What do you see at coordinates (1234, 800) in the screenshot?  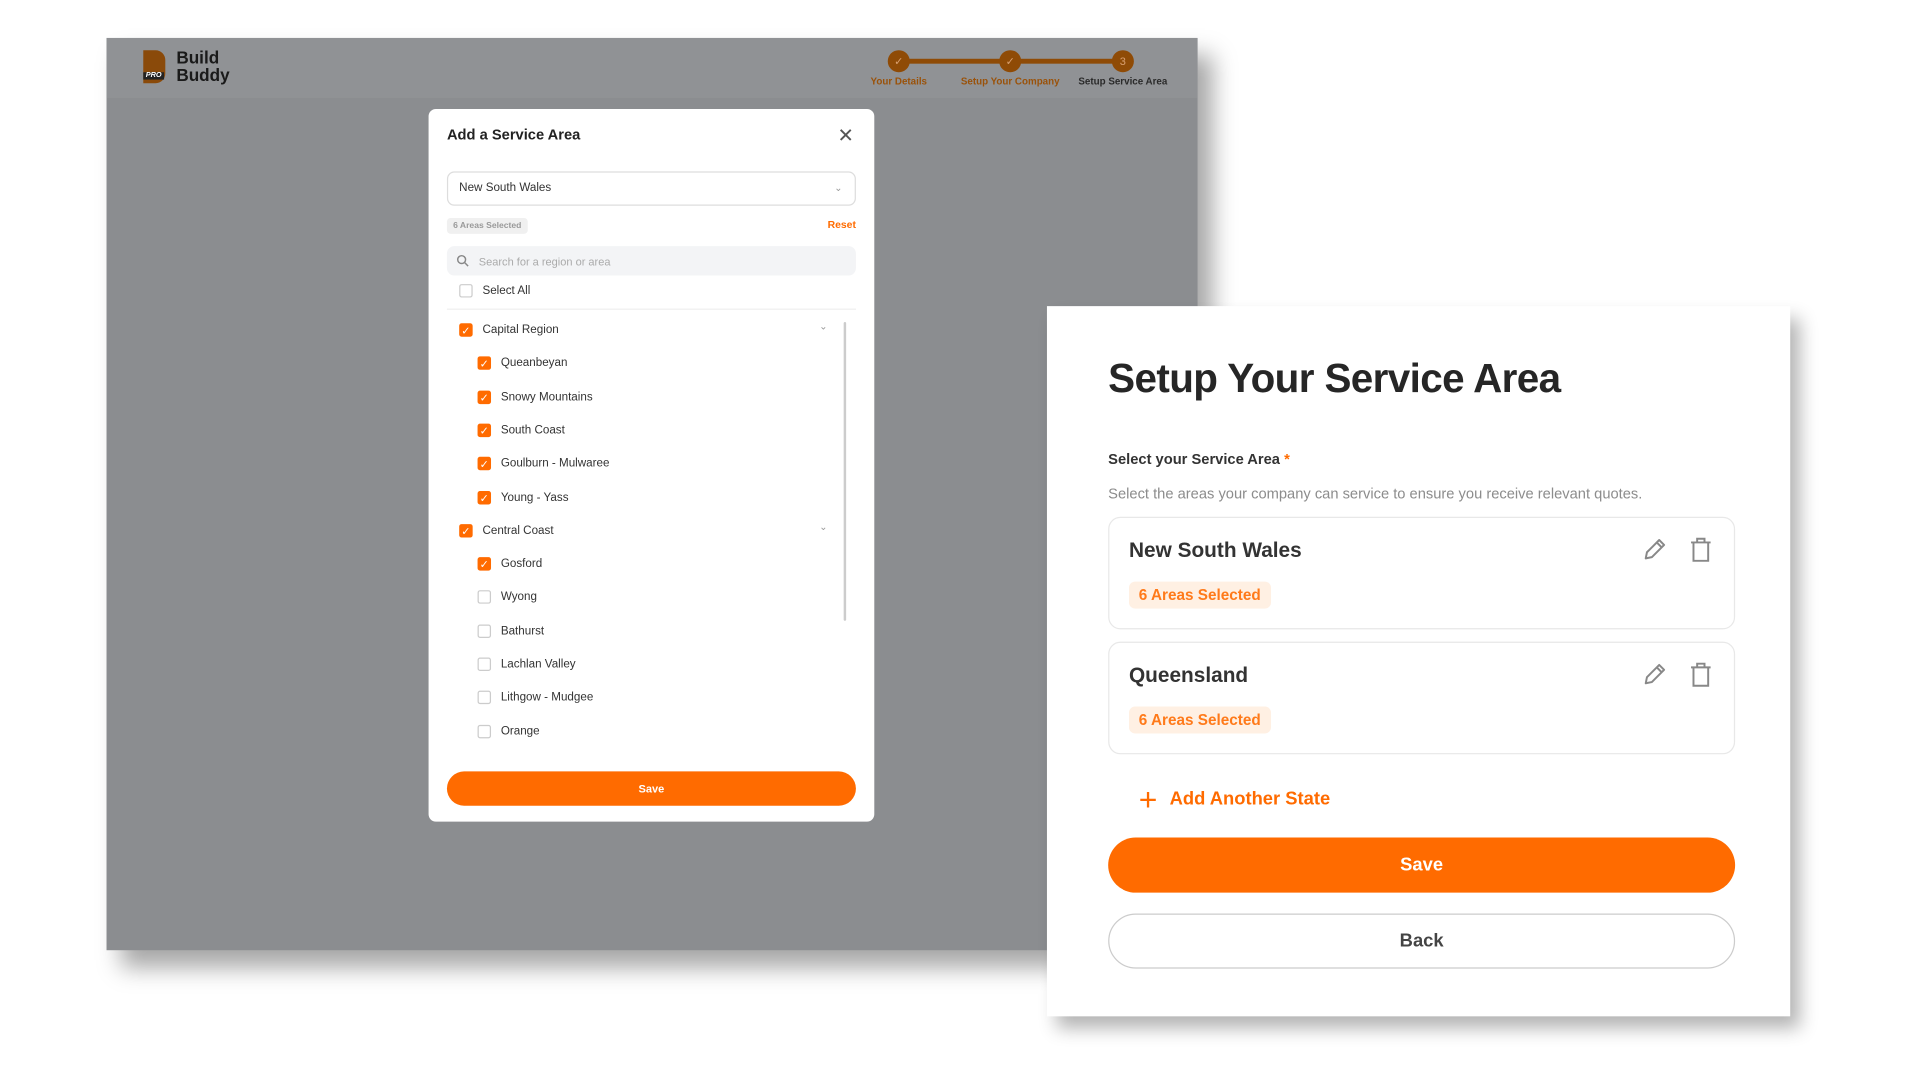 I see `add-another-state-button: + Add Another State` at bounding box center [1234, 800].